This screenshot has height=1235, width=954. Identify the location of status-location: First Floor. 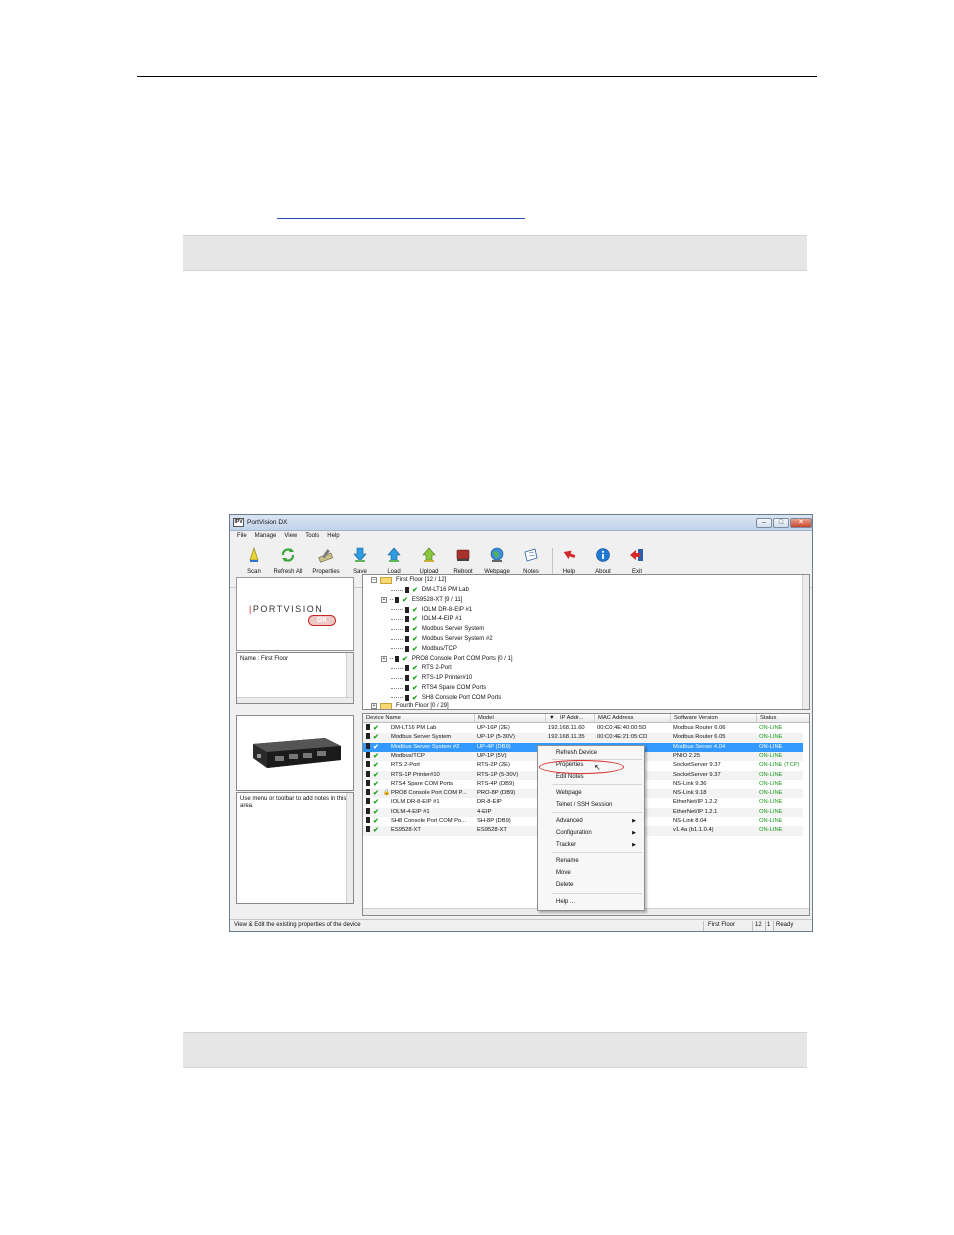
(721, 925).